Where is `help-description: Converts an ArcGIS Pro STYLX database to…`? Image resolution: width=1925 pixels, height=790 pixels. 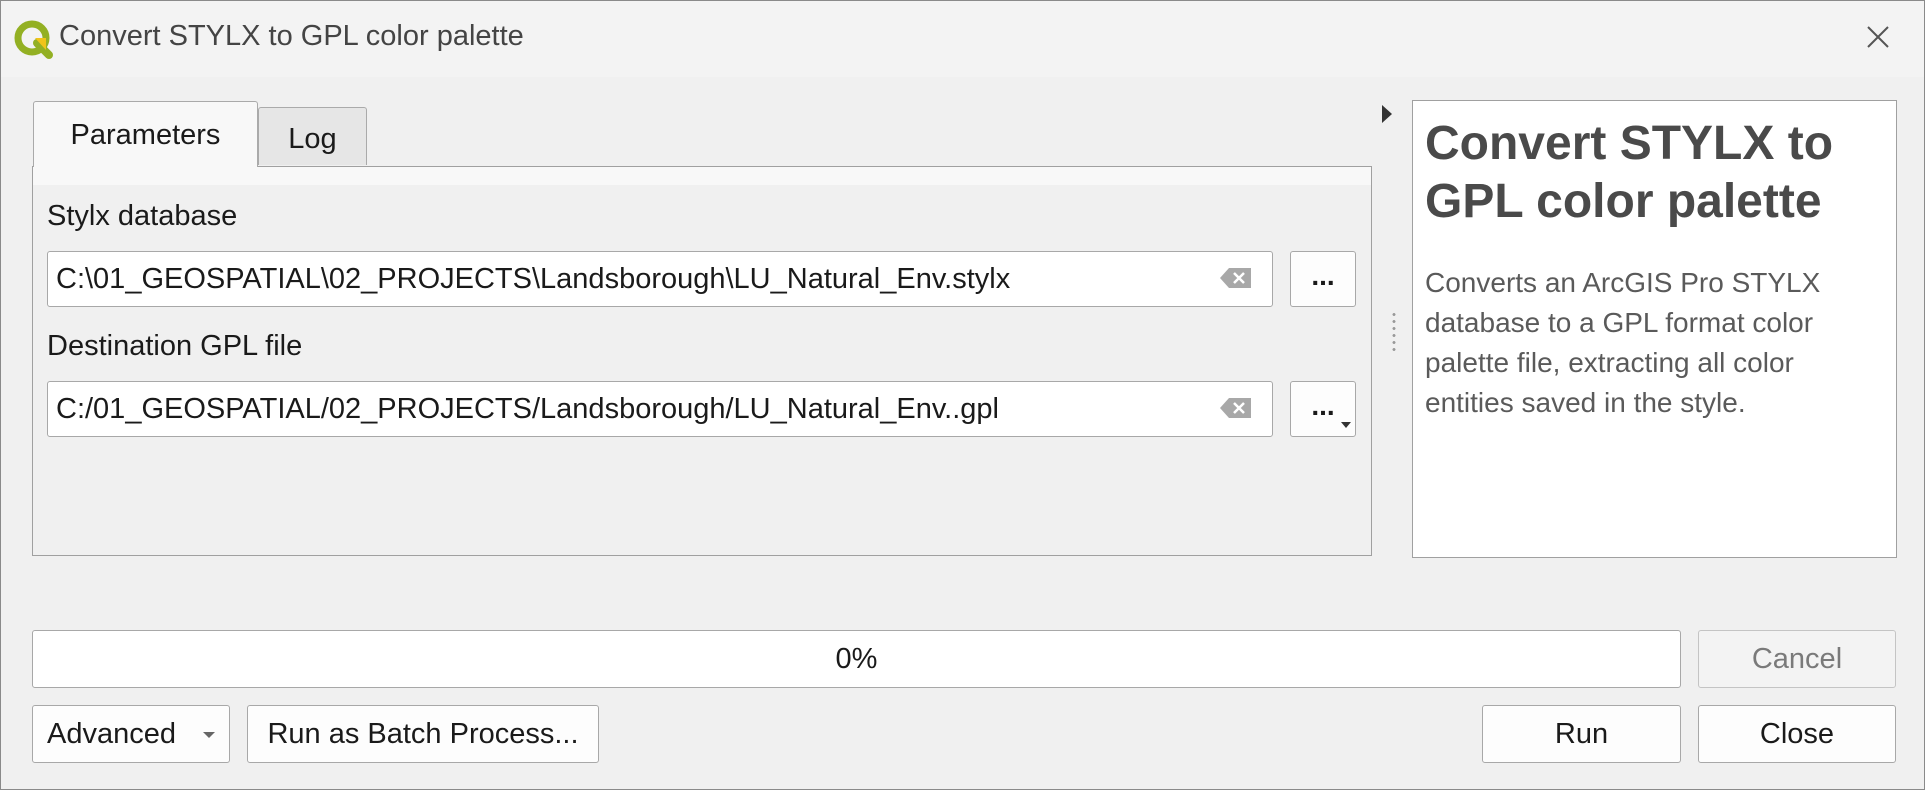 help-description: Converts an ArcGIS Pro STYLX database to… is located at coordinates (1623, 342).